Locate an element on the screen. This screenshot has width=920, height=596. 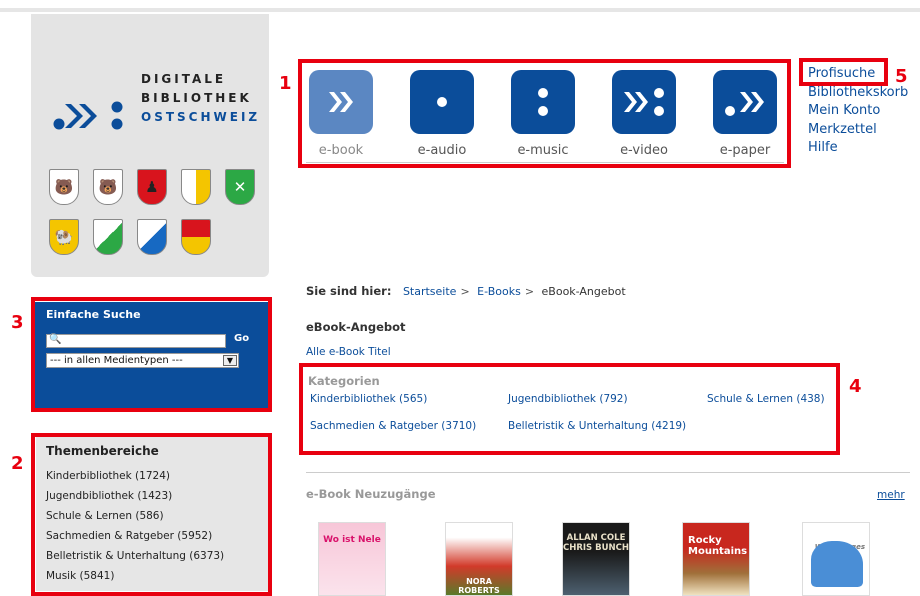
page-title: eBook-Angebot is located at coordinates (356, 327).